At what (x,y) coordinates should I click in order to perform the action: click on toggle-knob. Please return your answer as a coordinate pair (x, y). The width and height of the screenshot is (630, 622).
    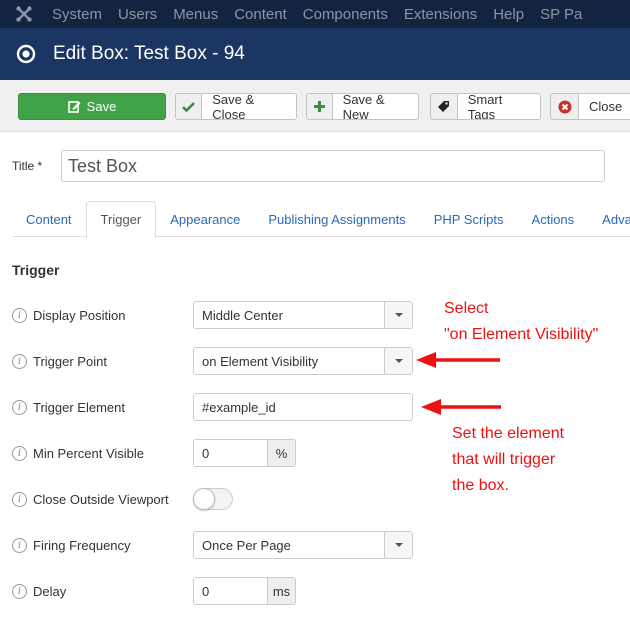
    Looking at the image, I should click on (204, 499).